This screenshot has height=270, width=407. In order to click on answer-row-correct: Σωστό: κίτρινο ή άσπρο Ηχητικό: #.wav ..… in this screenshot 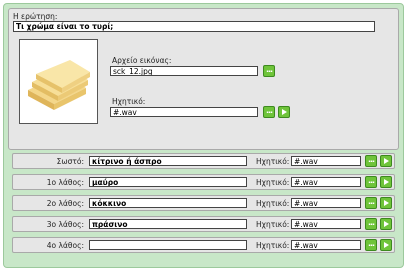, I will do `click(203, 161)`.